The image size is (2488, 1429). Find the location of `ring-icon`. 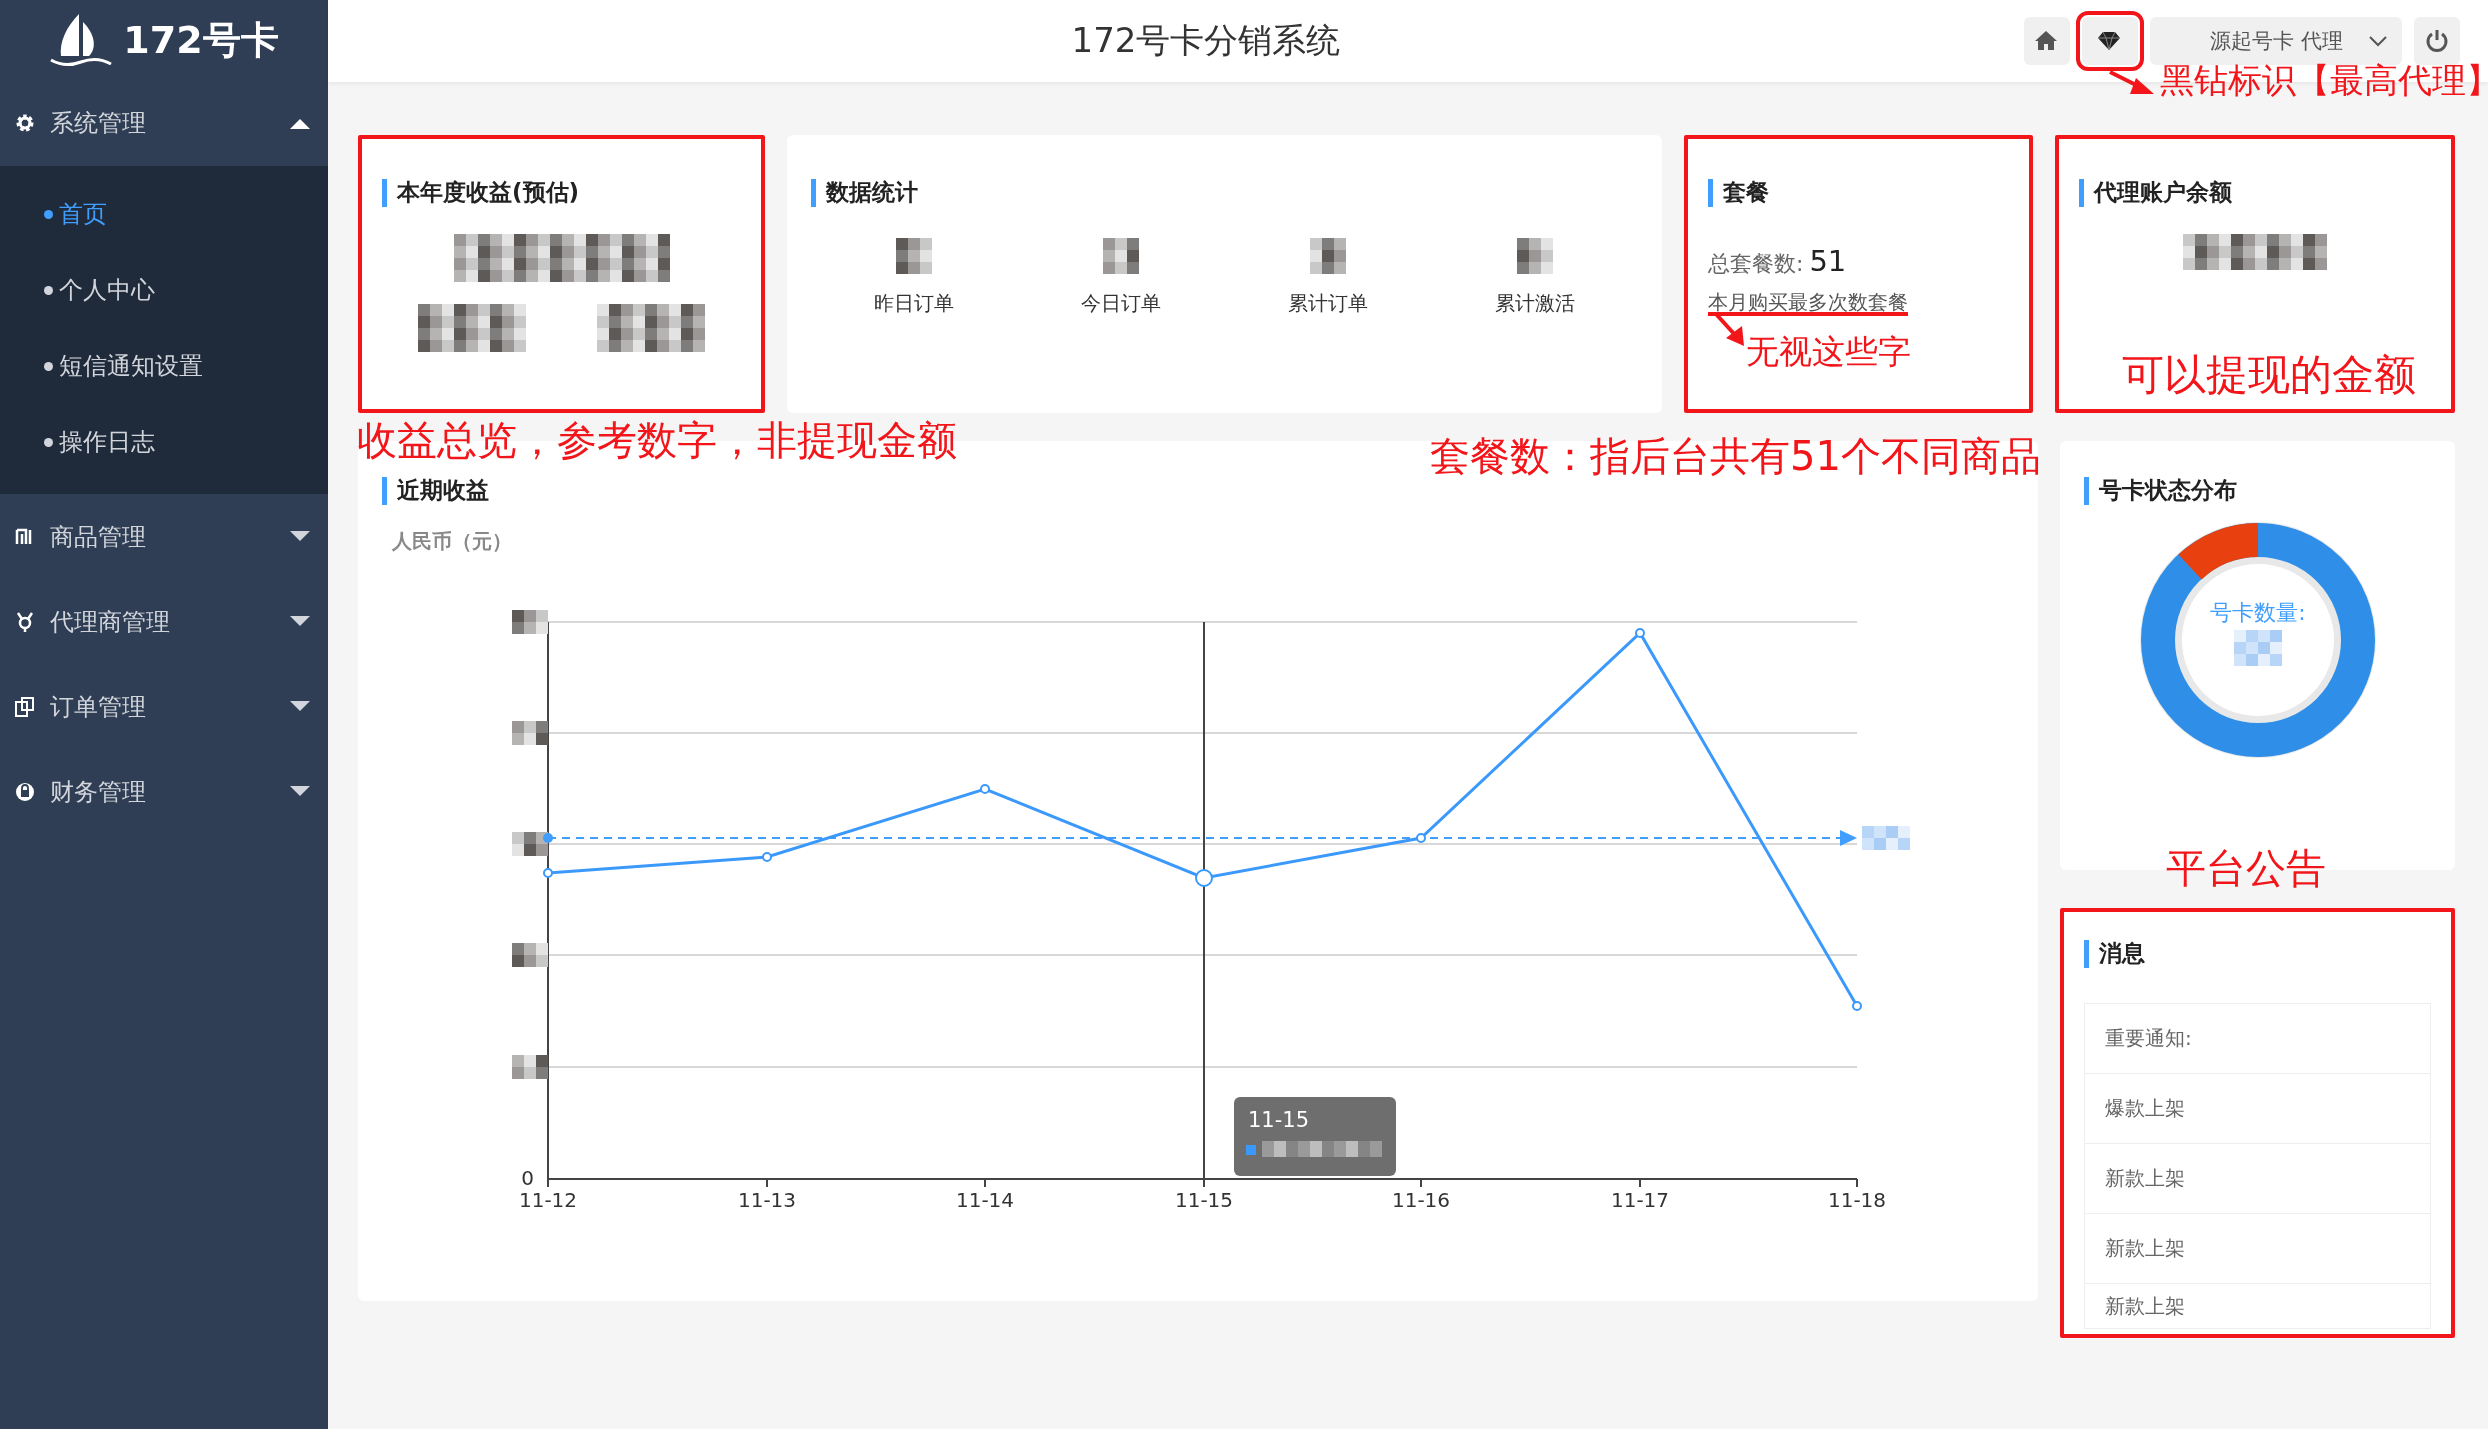

ring-icon is located at coordinates (25, 621).